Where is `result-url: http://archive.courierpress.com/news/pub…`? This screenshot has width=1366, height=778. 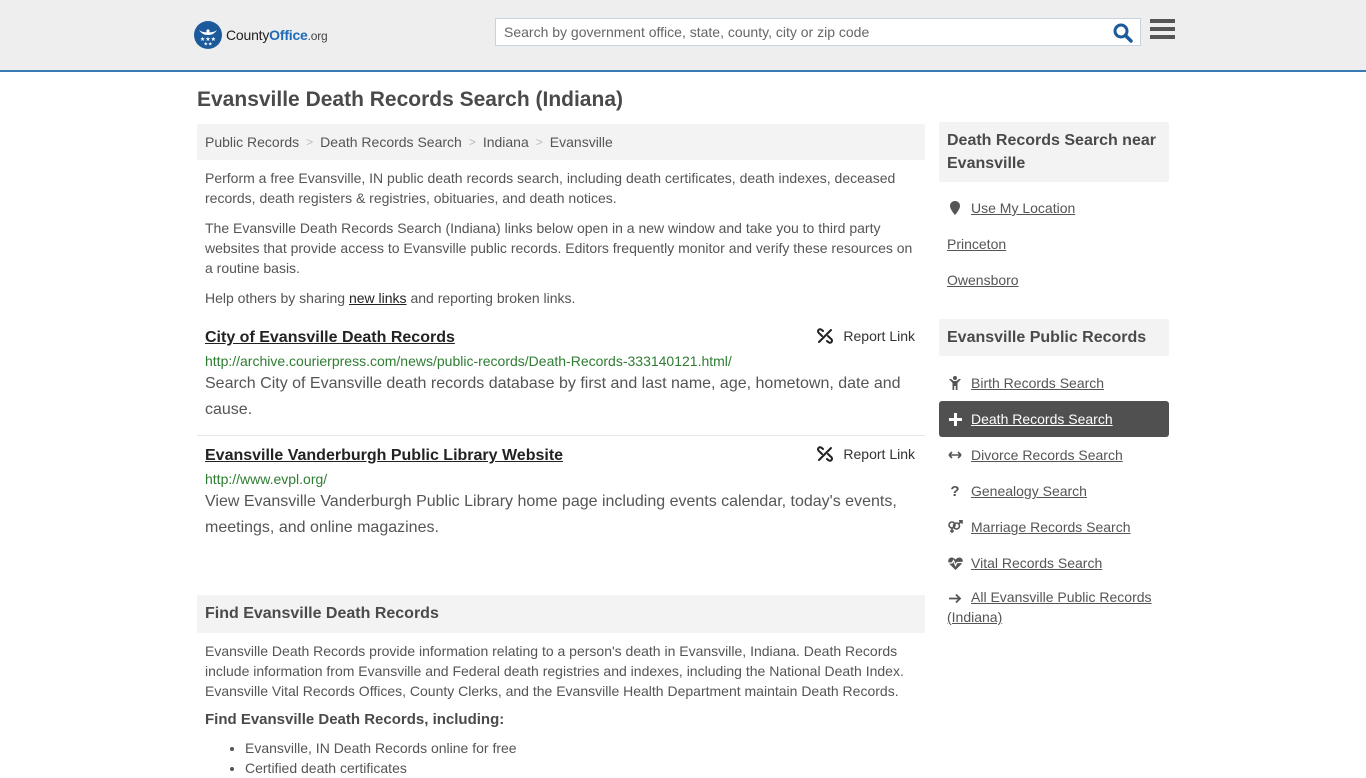
result-url: http://archive.courierpress.com/news/pub… is located at coordinates (468, 361).